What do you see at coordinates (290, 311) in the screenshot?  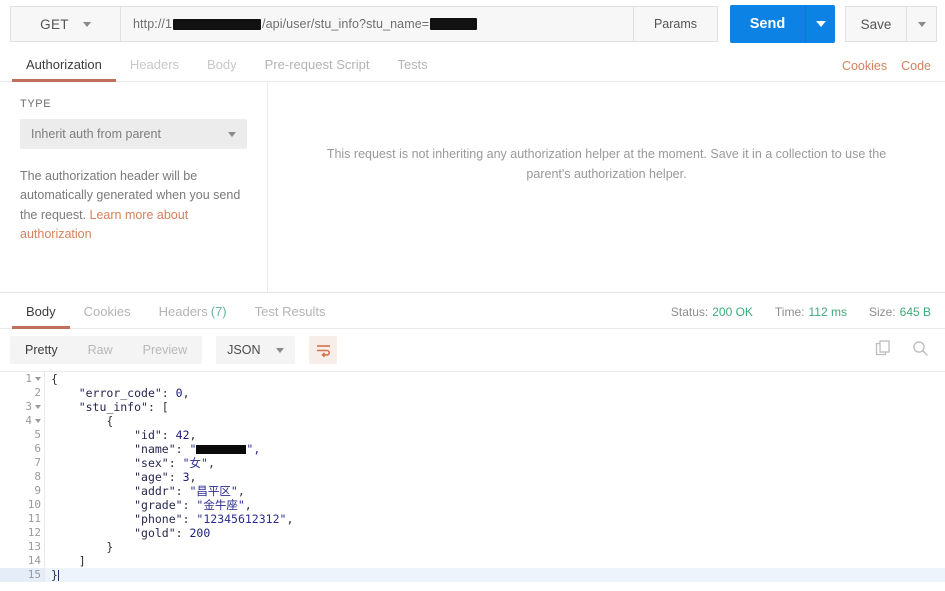 I see `response-tab-label: Test Results` at bounding box center [290, 311].